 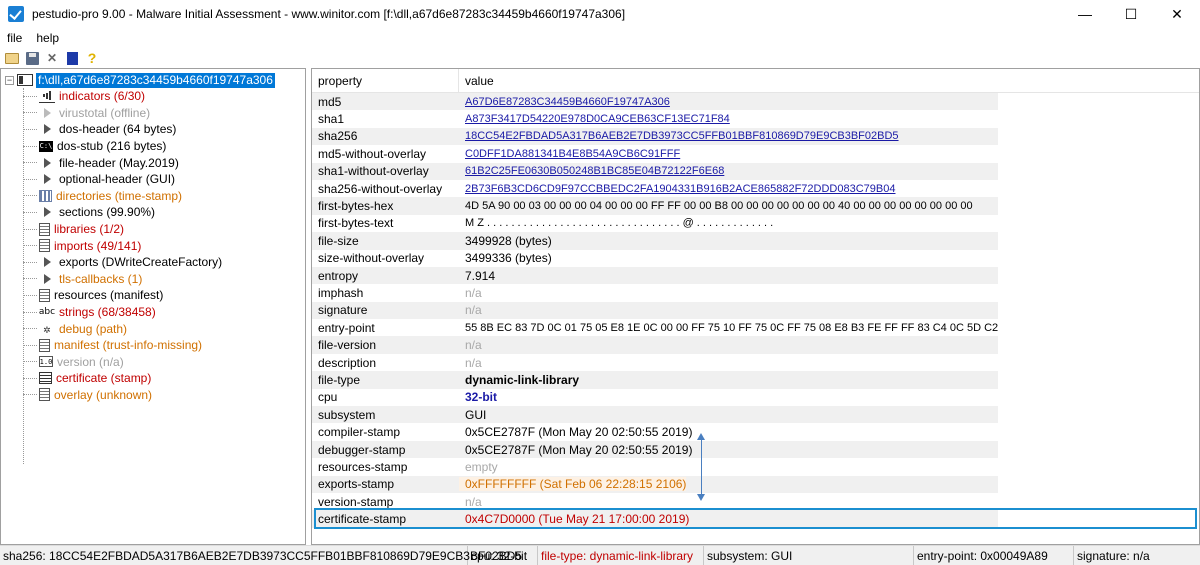 I want to click on menu-file: file, so click(x=14, y=38).